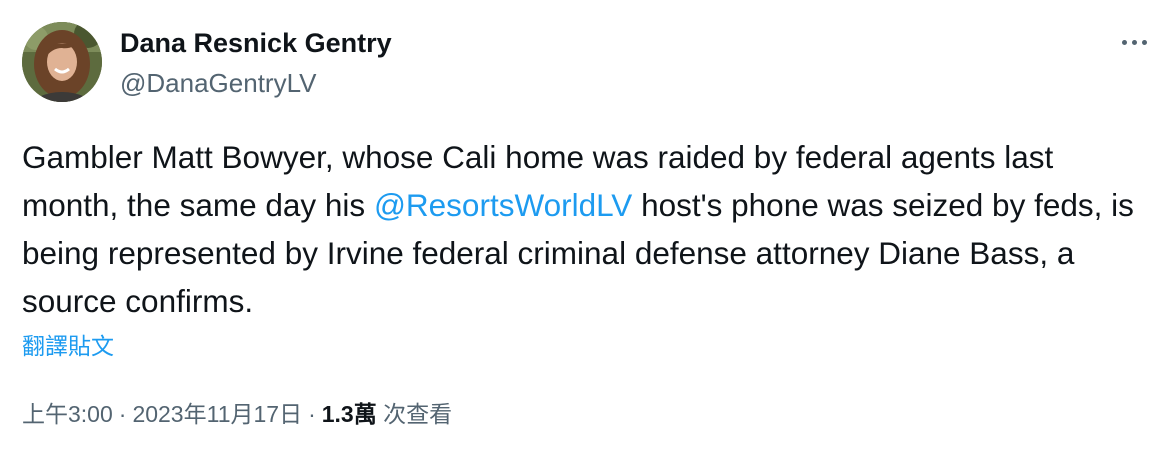  Describe the element at coordinates (68, 346) in the screenshot. I see `translate-post-link: 翻譯貼文` at that location.